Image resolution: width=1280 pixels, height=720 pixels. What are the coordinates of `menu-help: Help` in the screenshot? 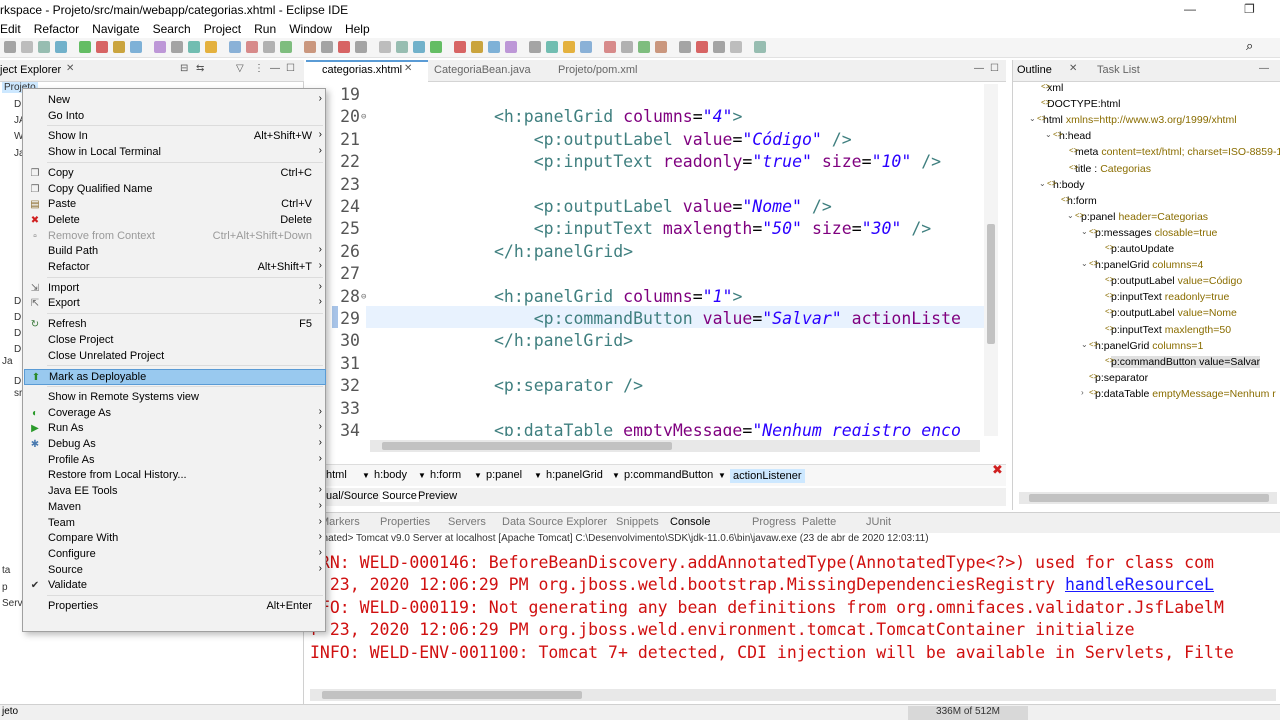 It's located at (357, 29).